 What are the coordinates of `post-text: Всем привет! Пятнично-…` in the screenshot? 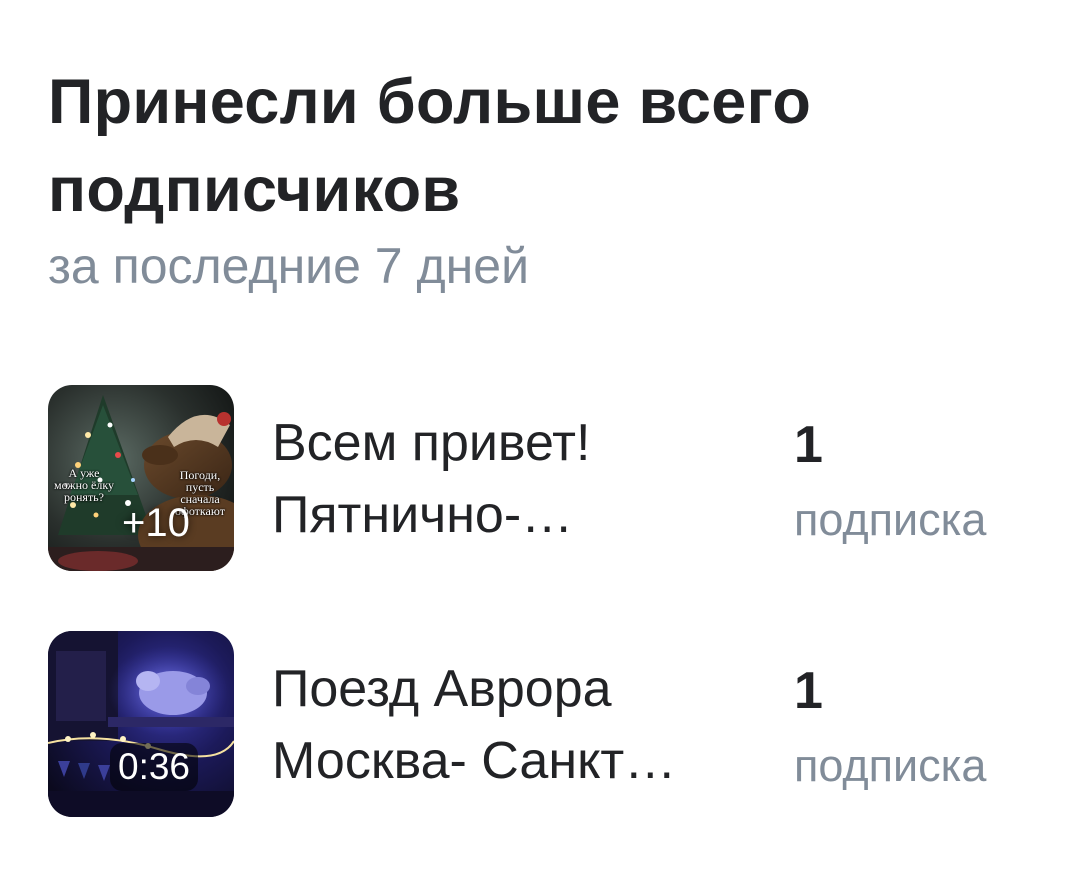 It's located at (512, 479).